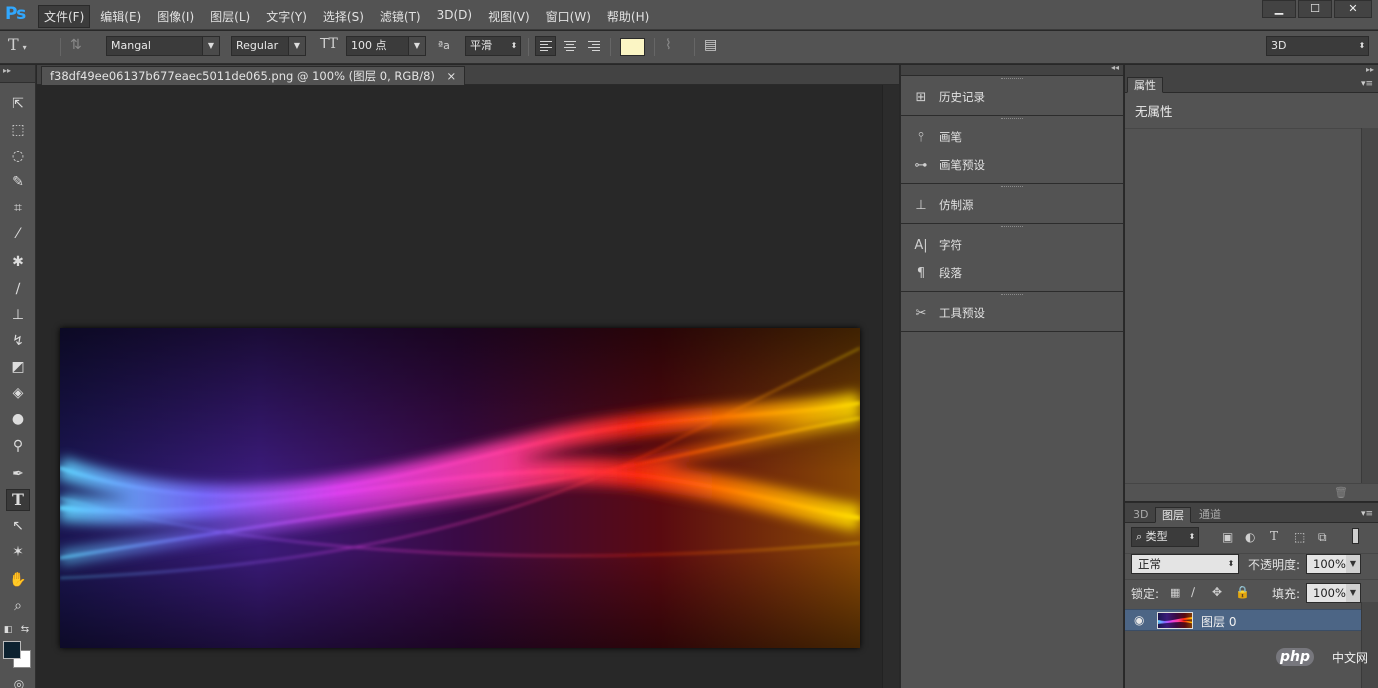 Image resolution: width=1378 pixels, height=688 pixels. Describe the element at coordinates (1115, 67) in the screenshot. I see `expand-dock-icon: ◂◂` at that location.